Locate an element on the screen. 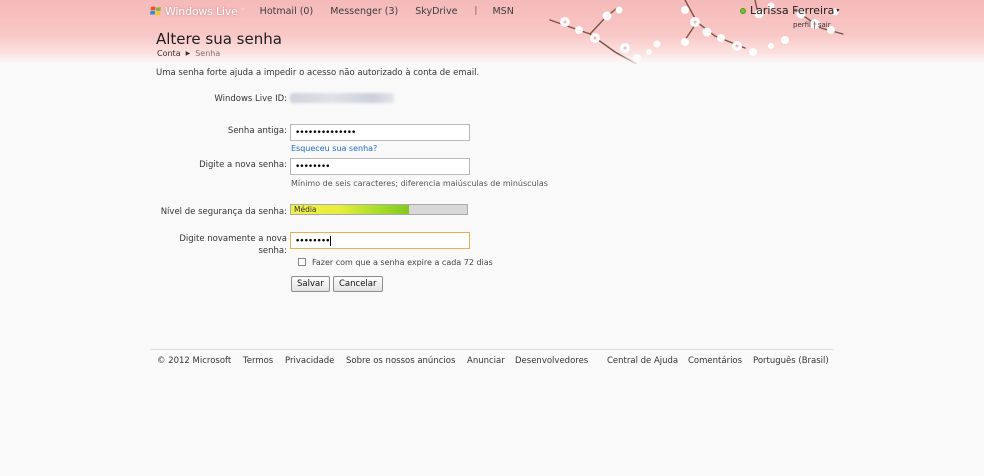 Image resolution: width=984 pixels, height=476 pixels. user-name: Larissa Ferreira is located at coordinates (792, 10).